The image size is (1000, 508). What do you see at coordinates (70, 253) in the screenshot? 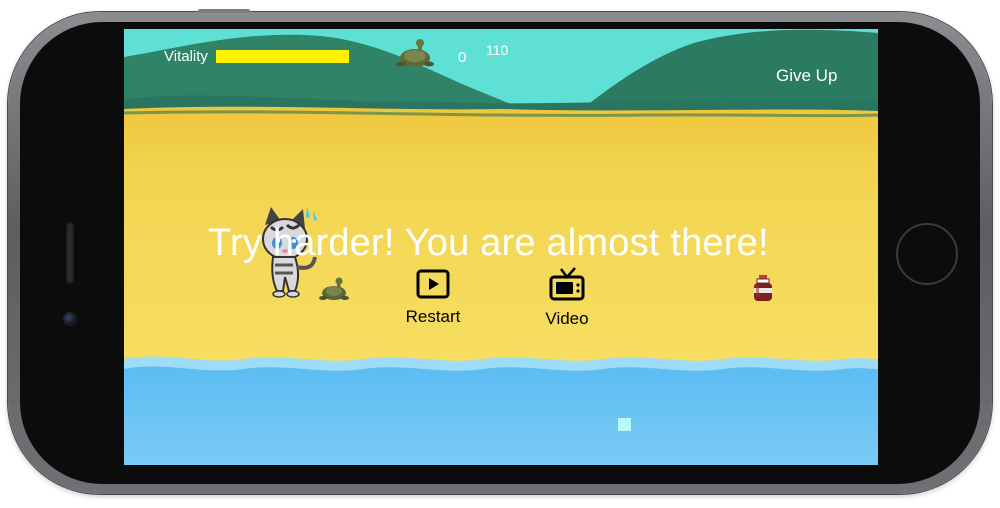
I see `earpiece-speaker` at bounding box center [70, 253].